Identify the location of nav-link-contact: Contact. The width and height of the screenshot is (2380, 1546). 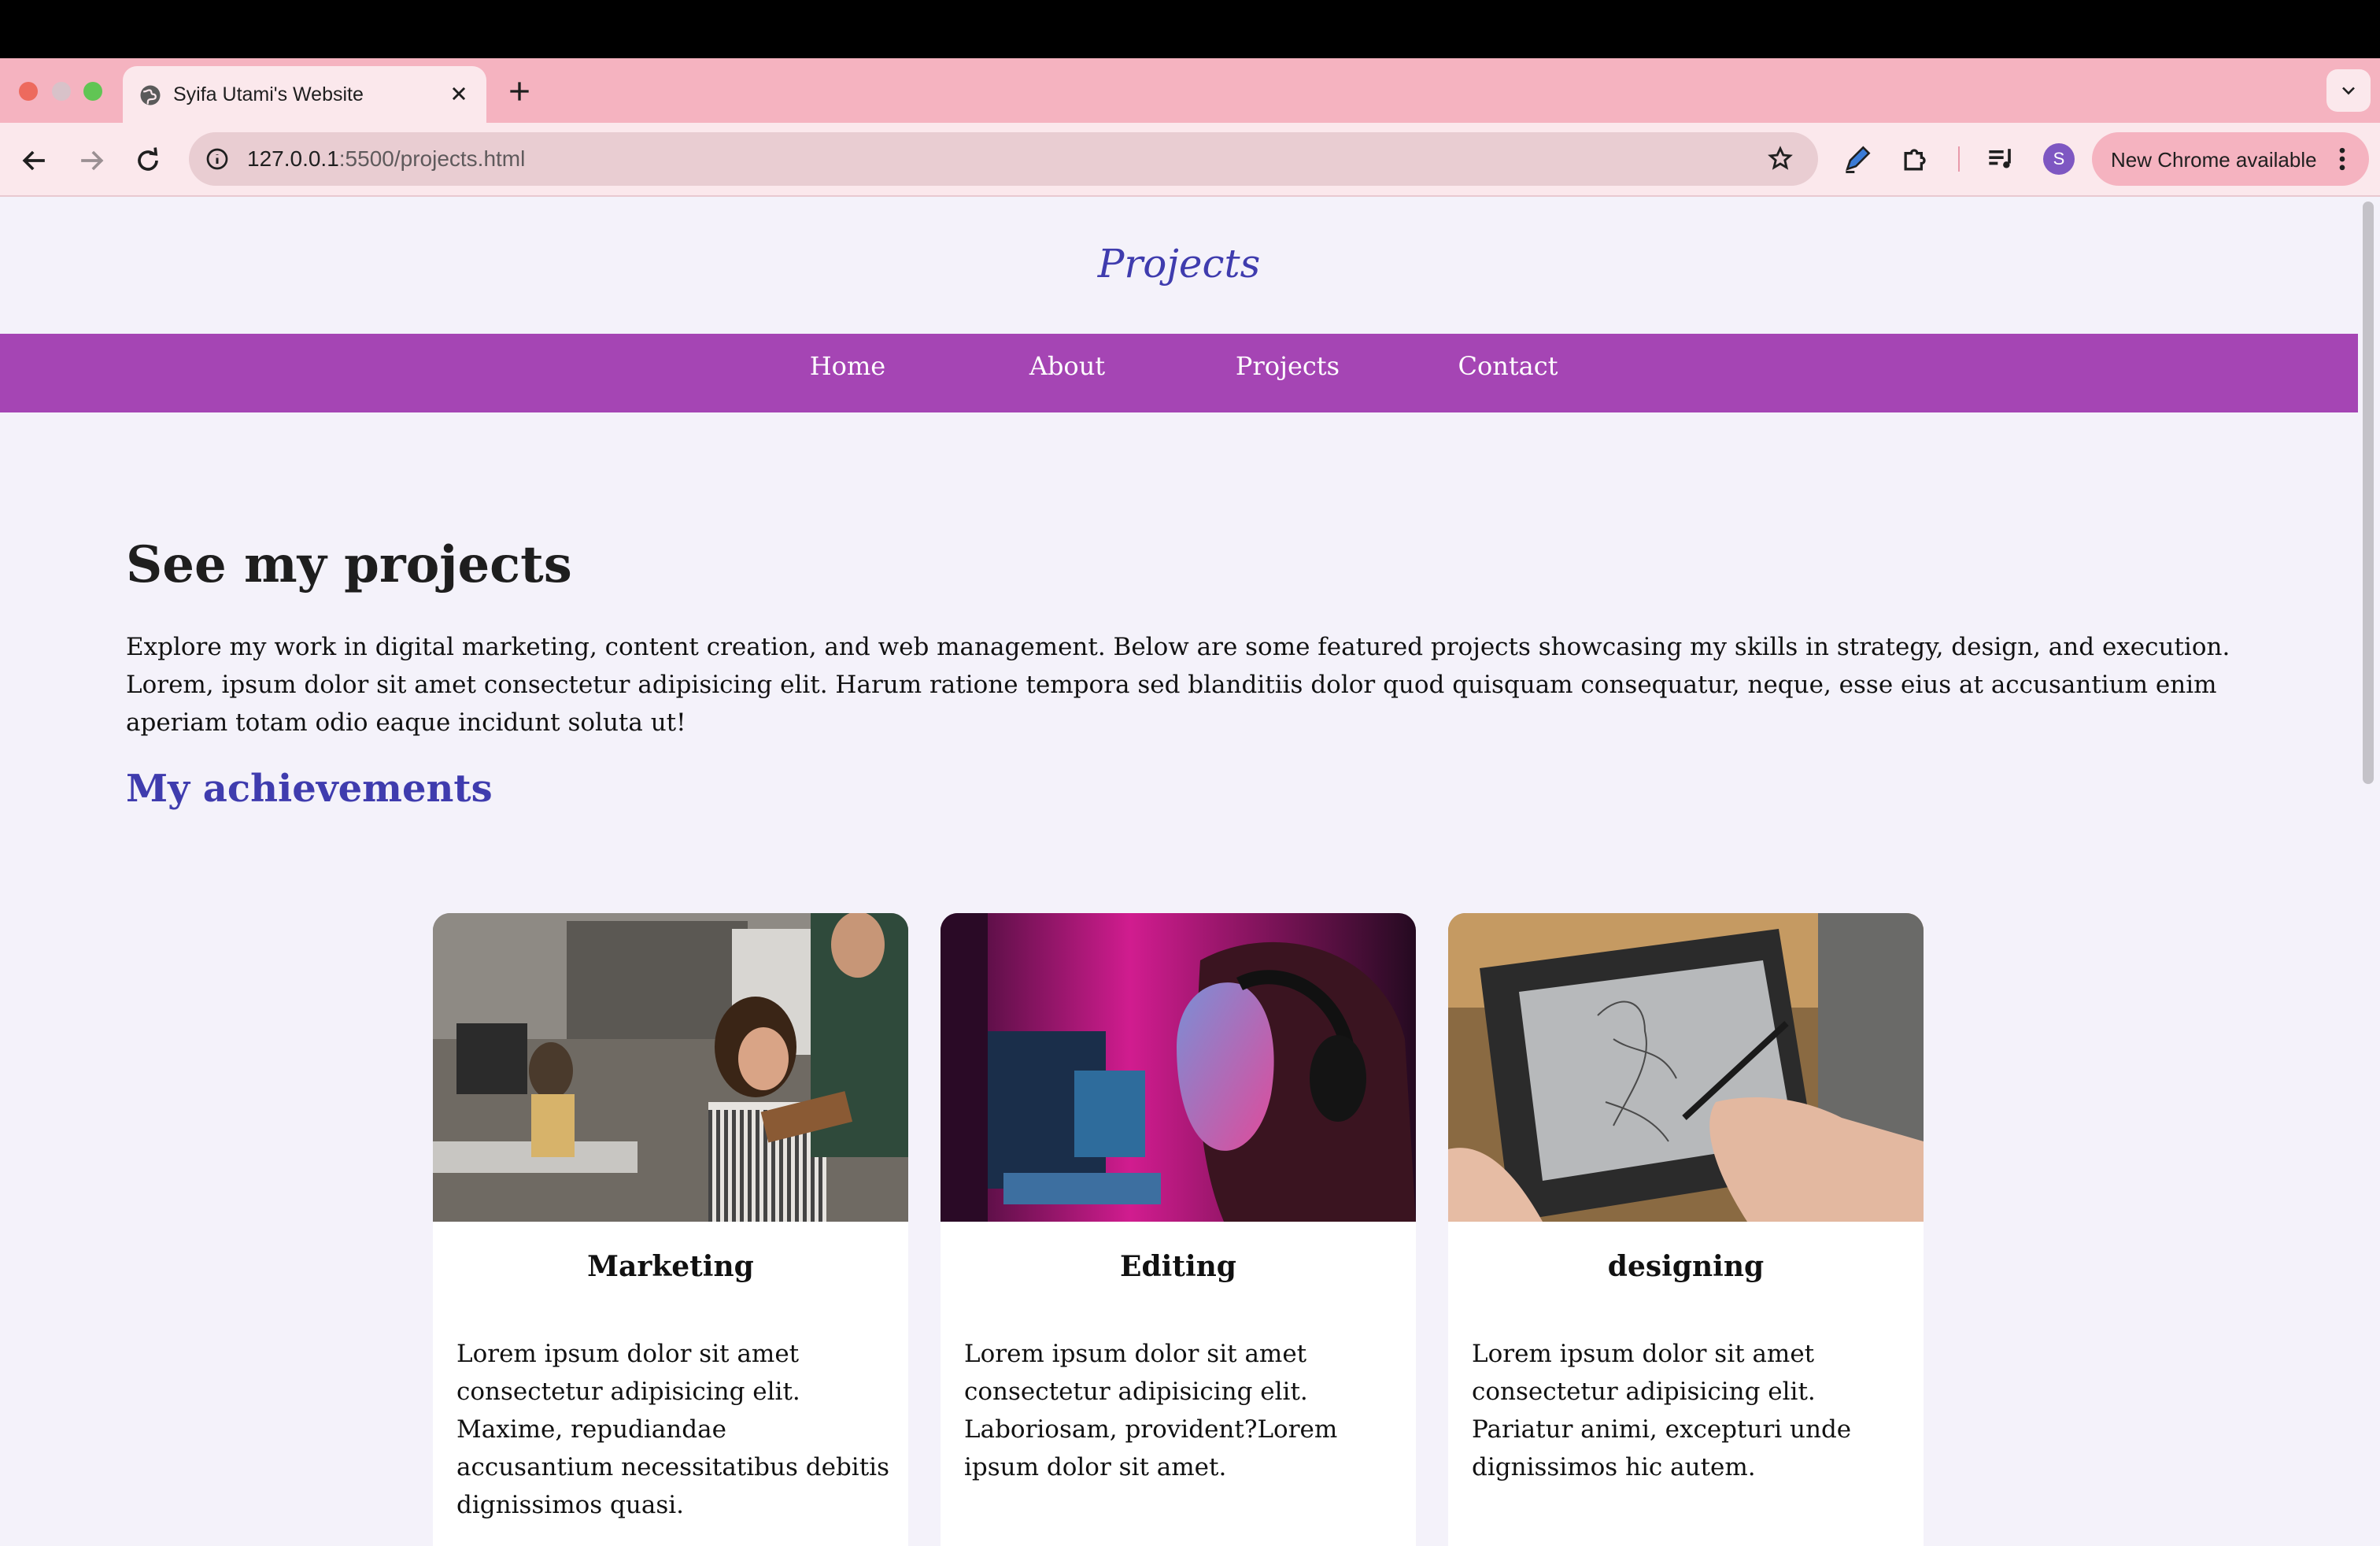
(1508, 366).